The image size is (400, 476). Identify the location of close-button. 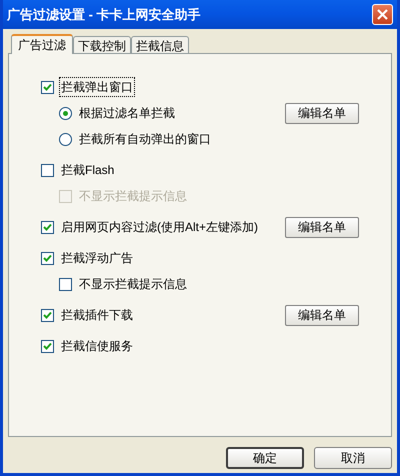
(382, 14).